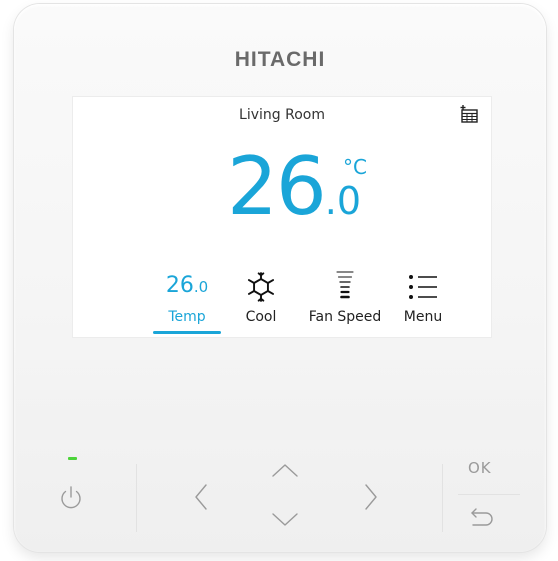  Describe the element at coordinates (285, 471) in the screenshot. I see `chevron-up-icon` at that location.